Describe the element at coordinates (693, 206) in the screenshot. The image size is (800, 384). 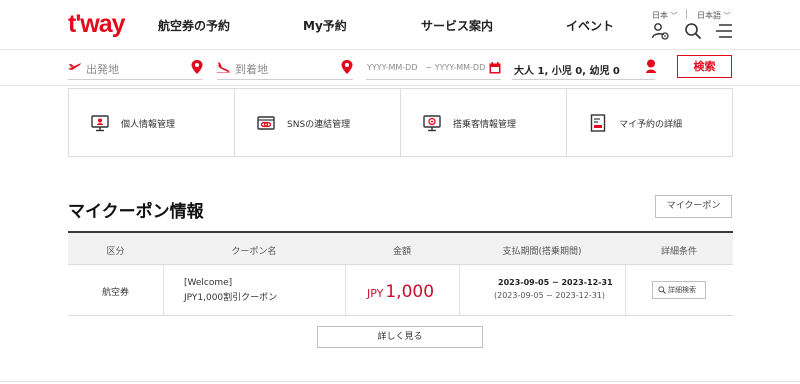
I see `my-coupon-button: マイクーポン` at that location.